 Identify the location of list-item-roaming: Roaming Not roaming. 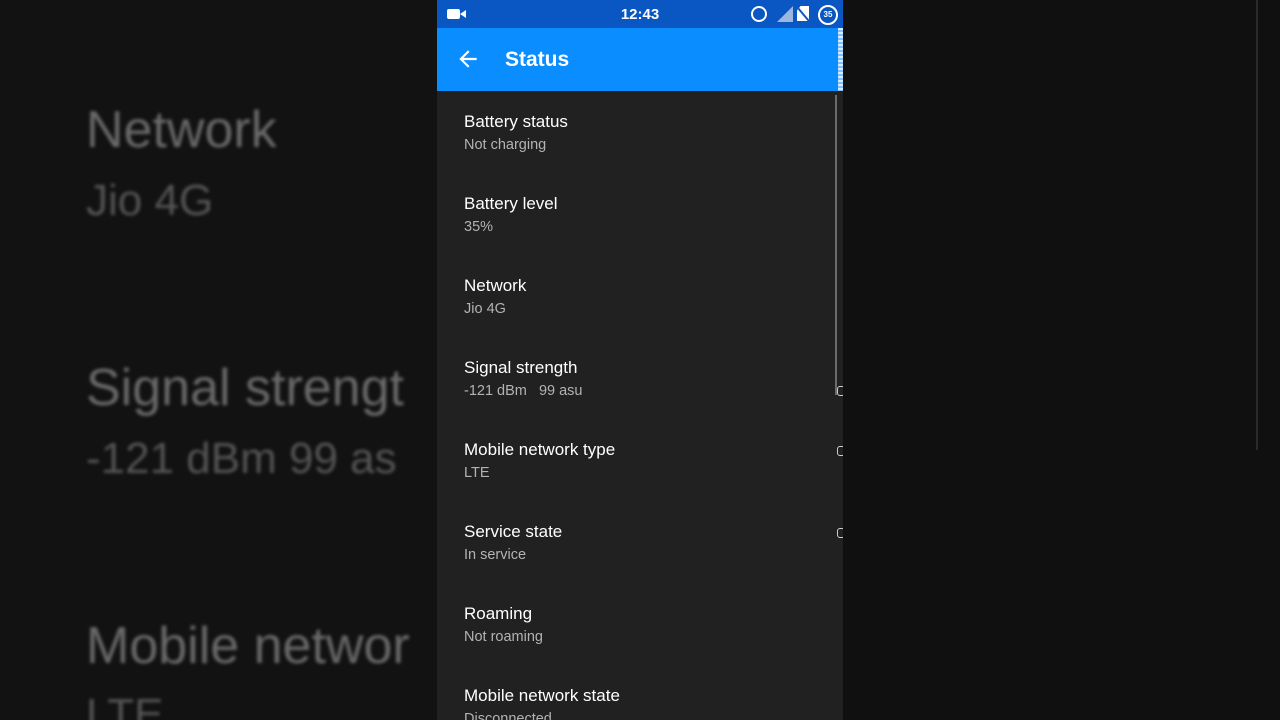
(636, 624).